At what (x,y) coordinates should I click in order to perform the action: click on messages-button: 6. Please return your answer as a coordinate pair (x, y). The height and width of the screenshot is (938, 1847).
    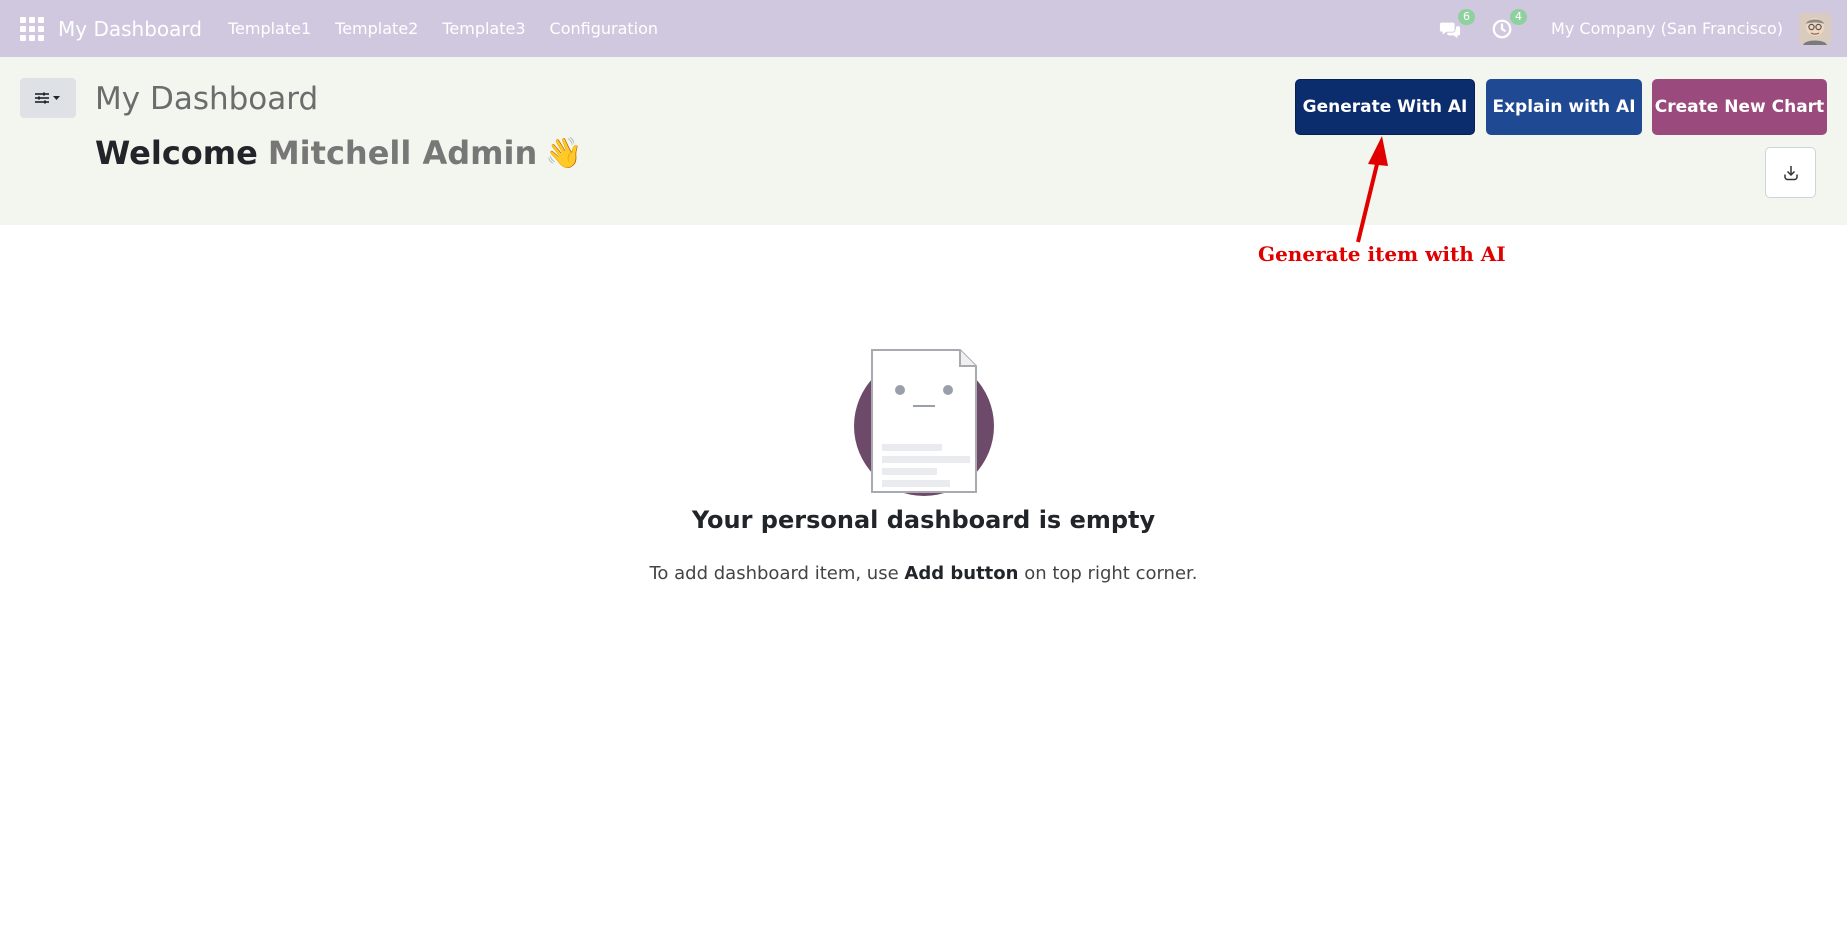
    Looking at the image, I should click on (1456, 25).